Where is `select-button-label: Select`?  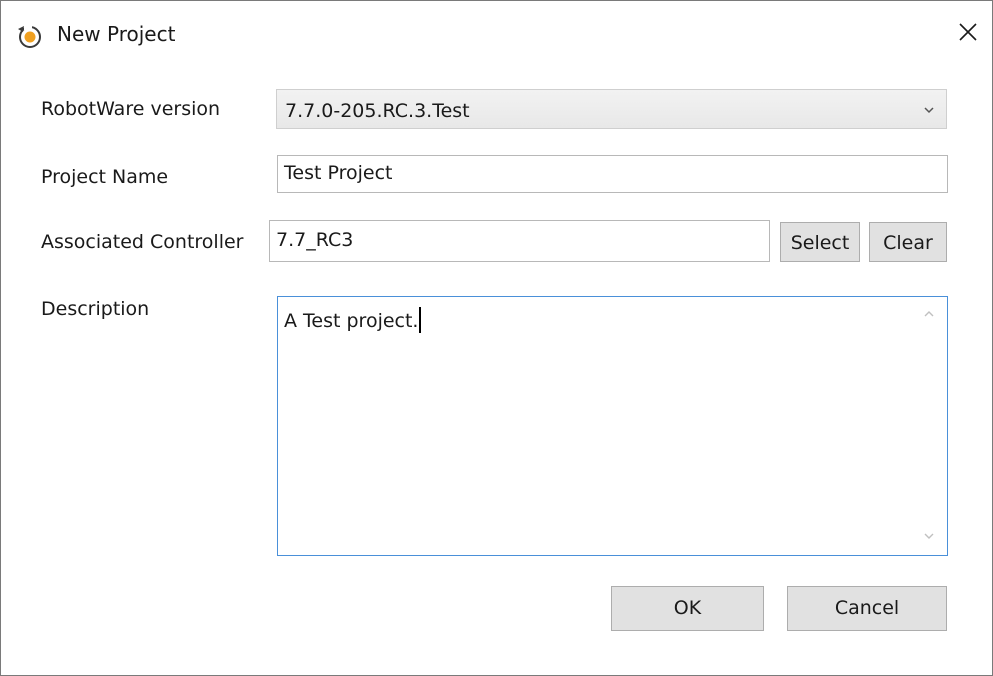 select-button-label: Select is located at coordinates (820, 243).